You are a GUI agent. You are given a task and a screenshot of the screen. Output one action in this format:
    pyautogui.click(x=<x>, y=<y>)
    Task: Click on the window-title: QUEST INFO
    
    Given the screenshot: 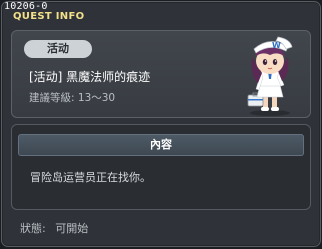 What is the action you would take?
    pyautogui.click(x=49, y=16)
    